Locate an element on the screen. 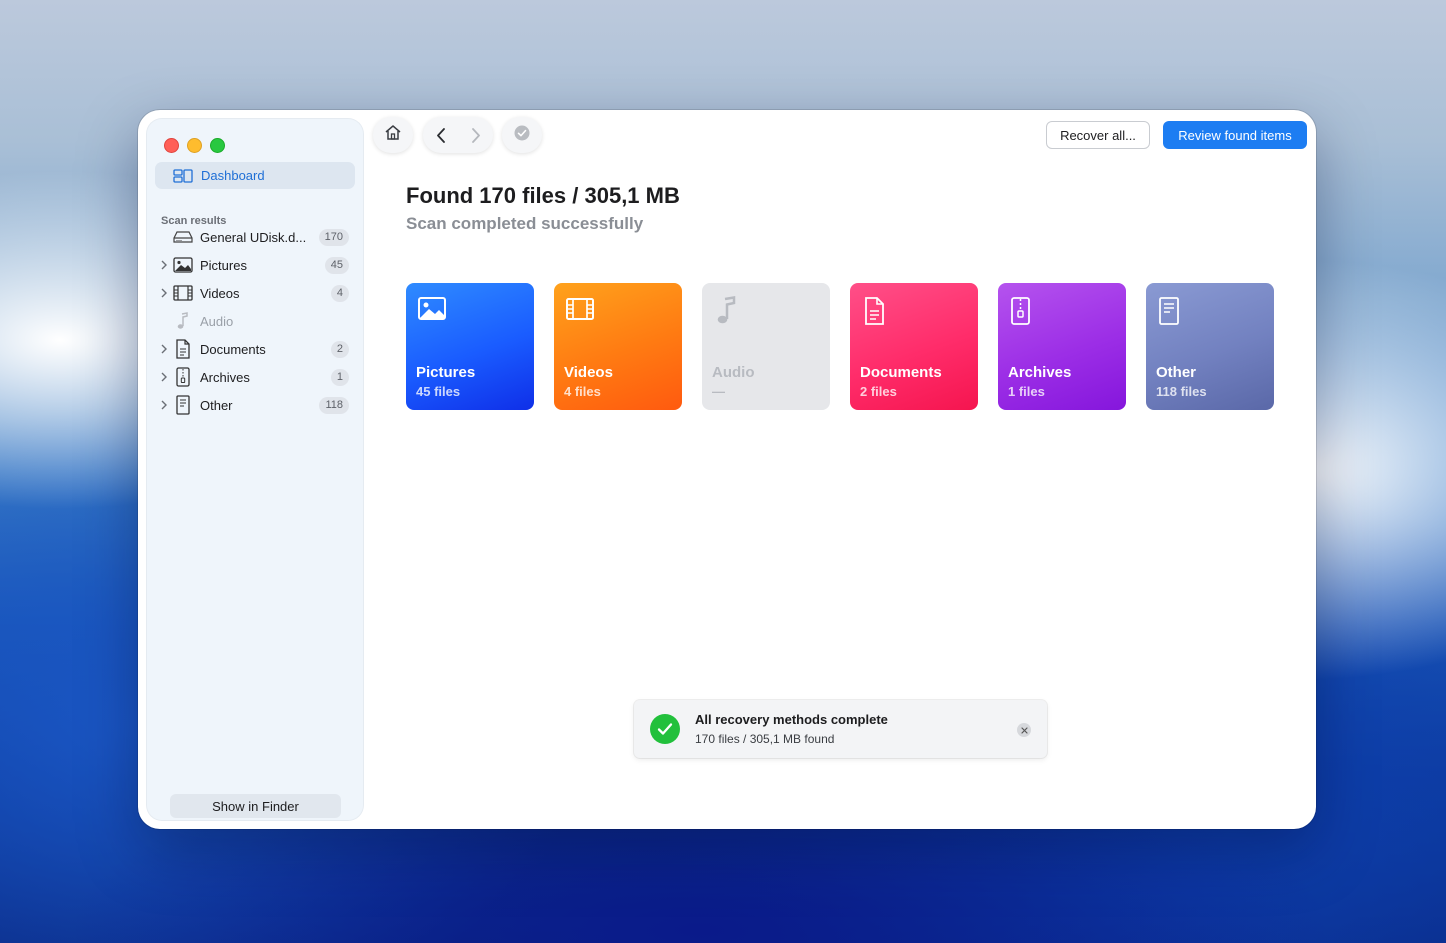 The height and width of the screenshot is (943, 1446). home-button is located at coordinates (393, 135).